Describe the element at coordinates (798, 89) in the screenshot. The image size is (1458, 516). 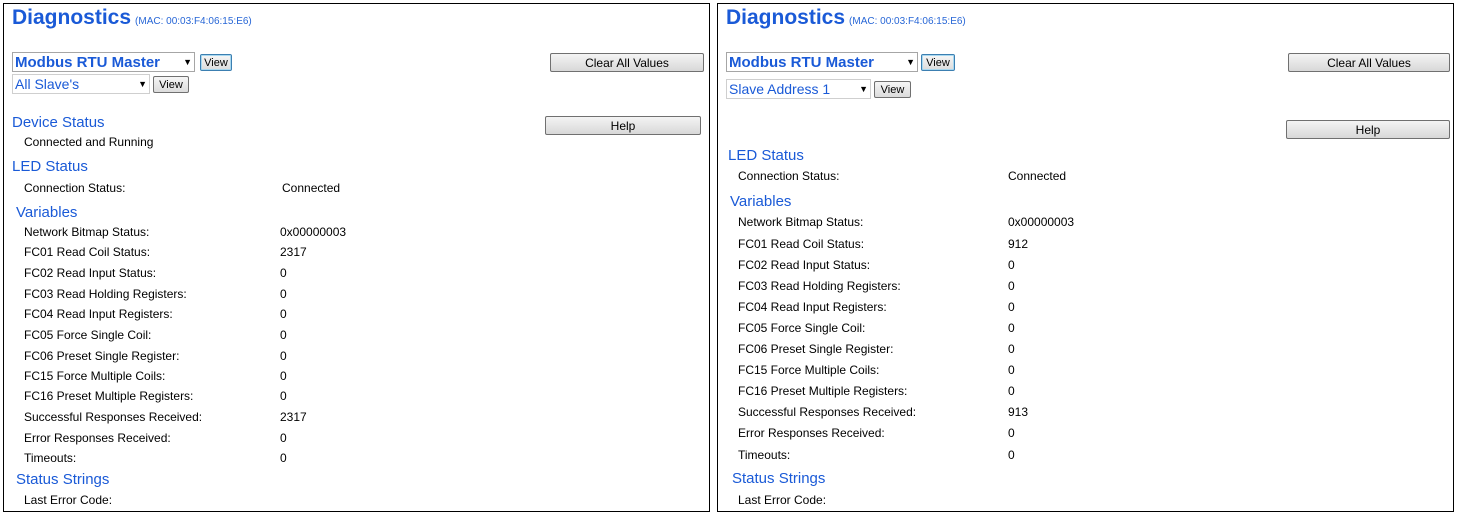
I see `slave-select: Slave Address 1 ▼` at that location.